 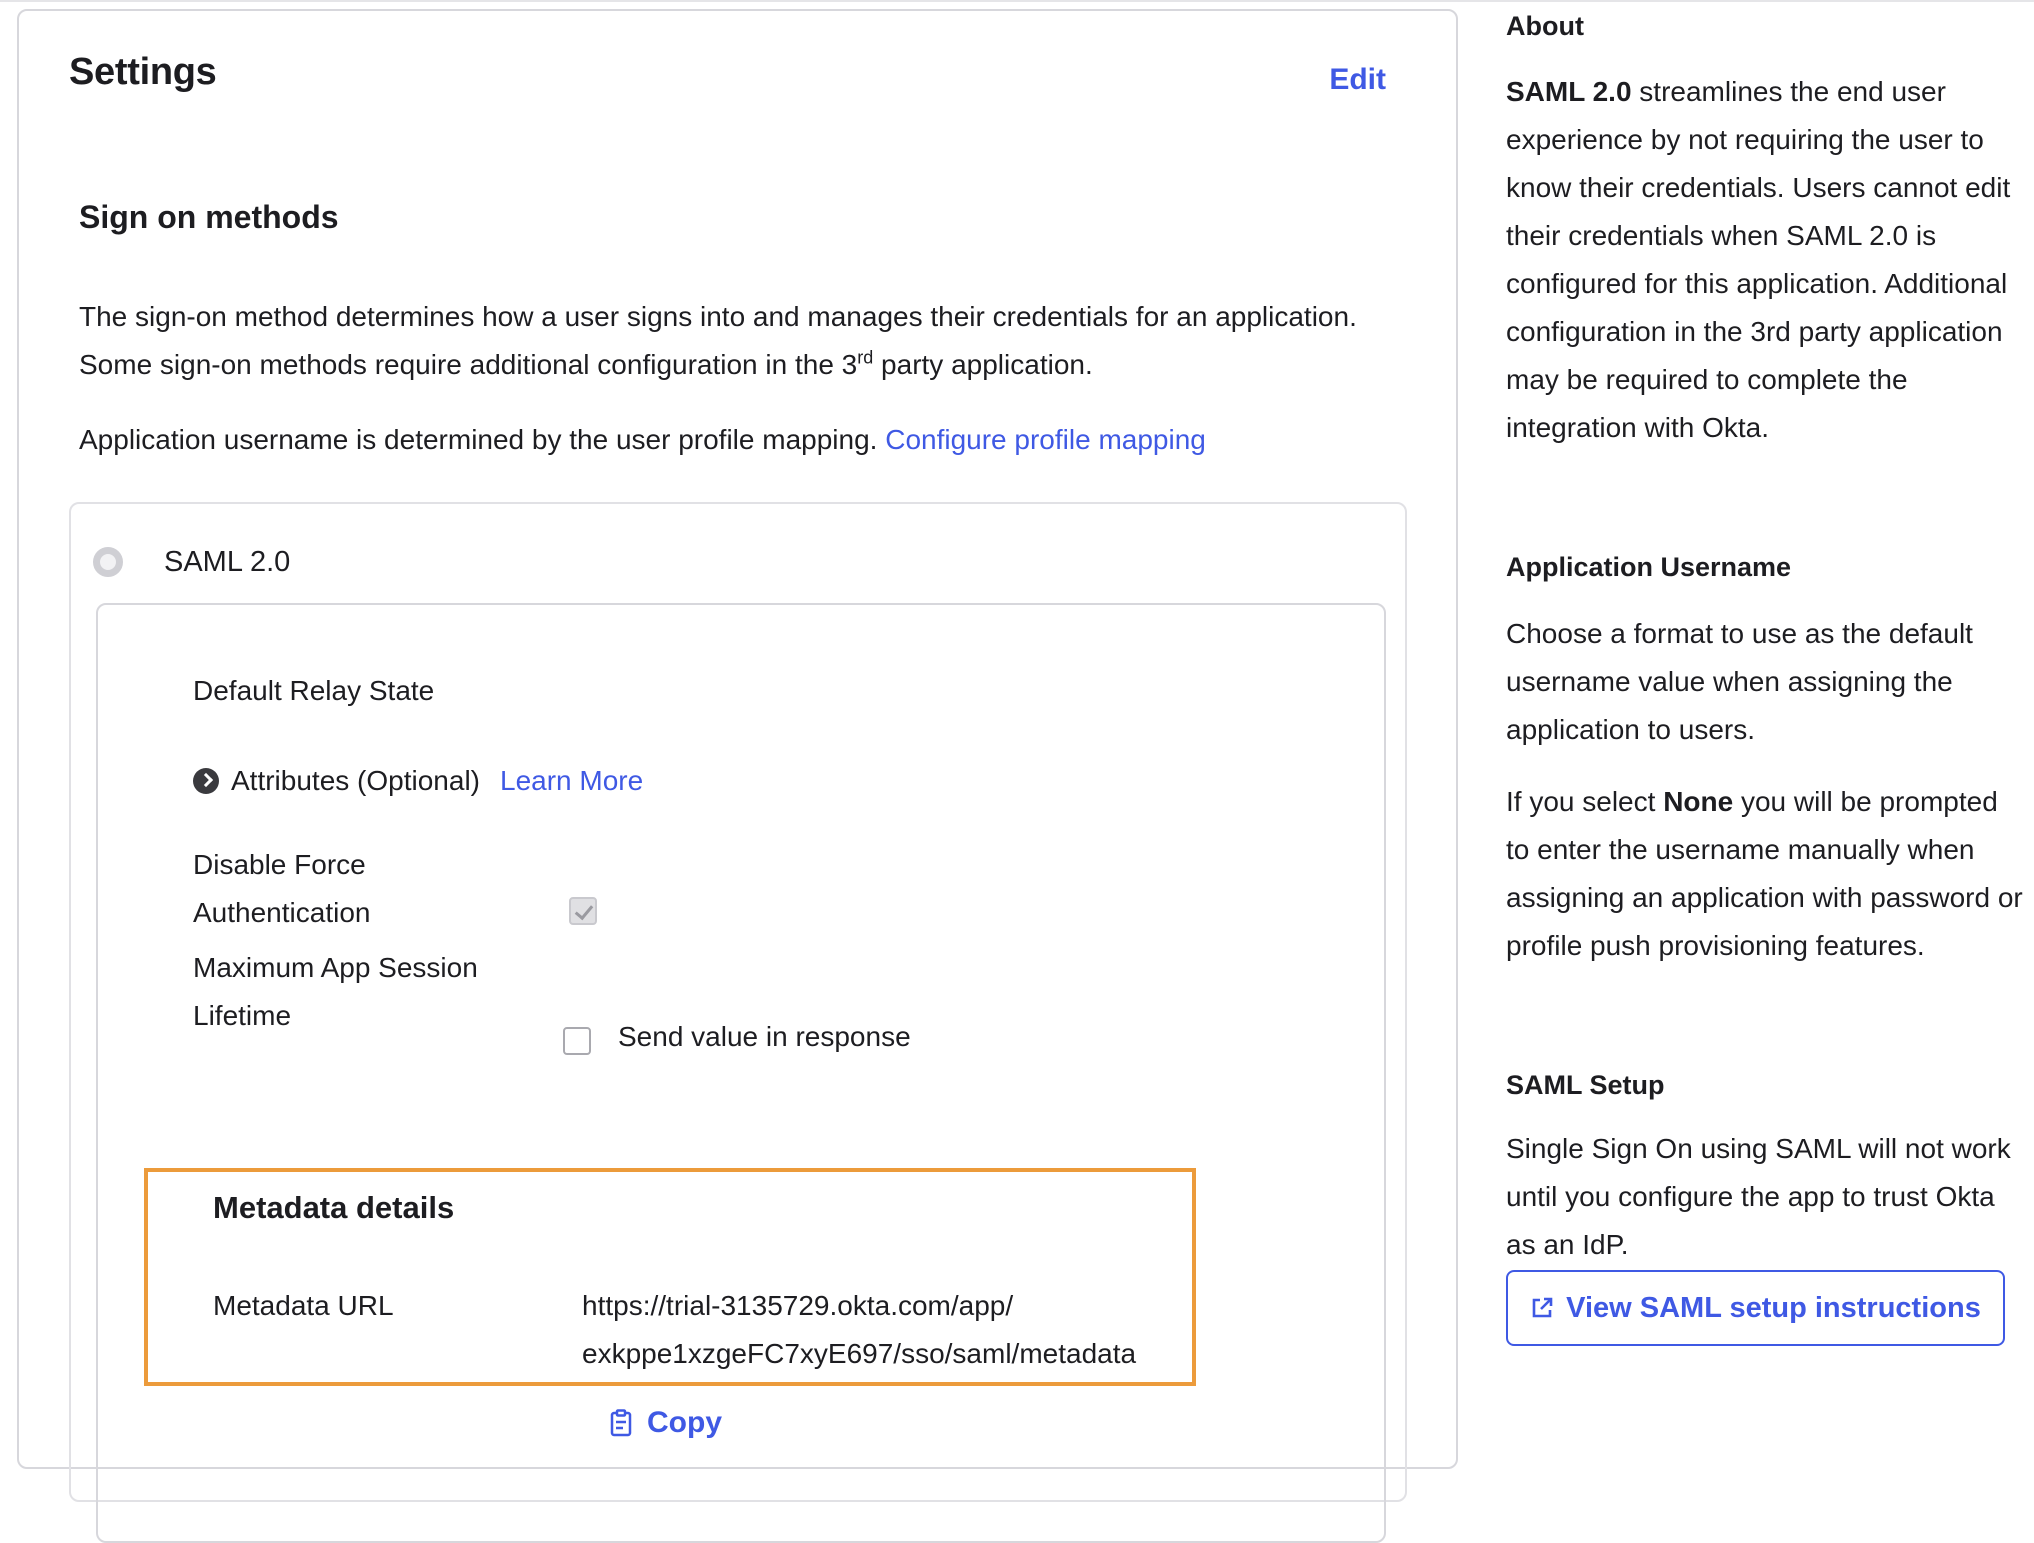 I want to click on metadata-url-label: Metadata URL, so click(x=303, y=1305).